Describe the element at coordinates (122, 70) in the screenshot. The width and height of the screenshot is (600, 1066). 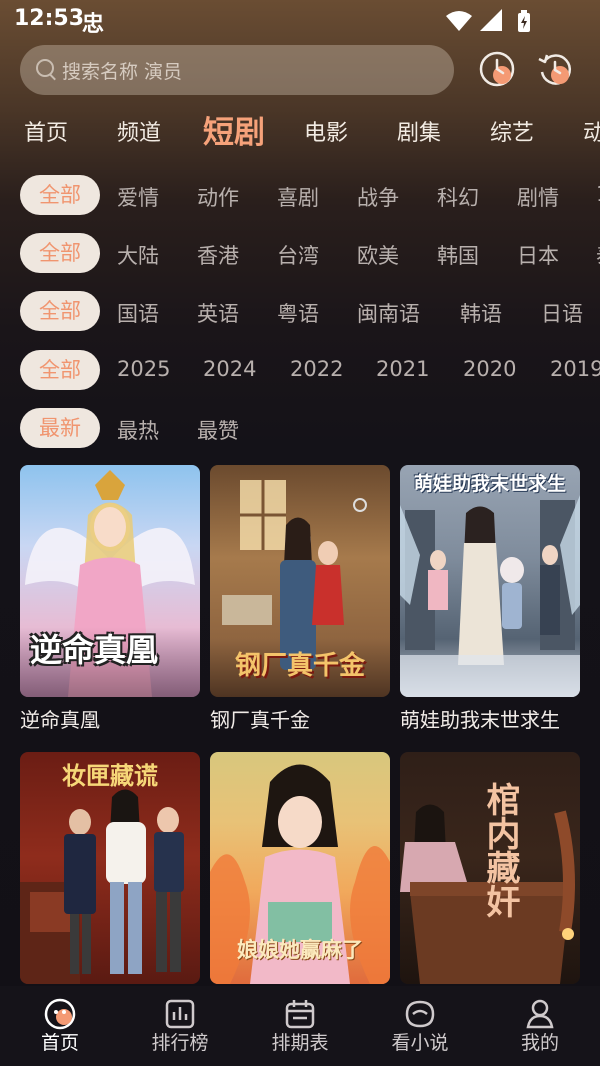
I see `search-input: 搜索名称 演员` at that location.